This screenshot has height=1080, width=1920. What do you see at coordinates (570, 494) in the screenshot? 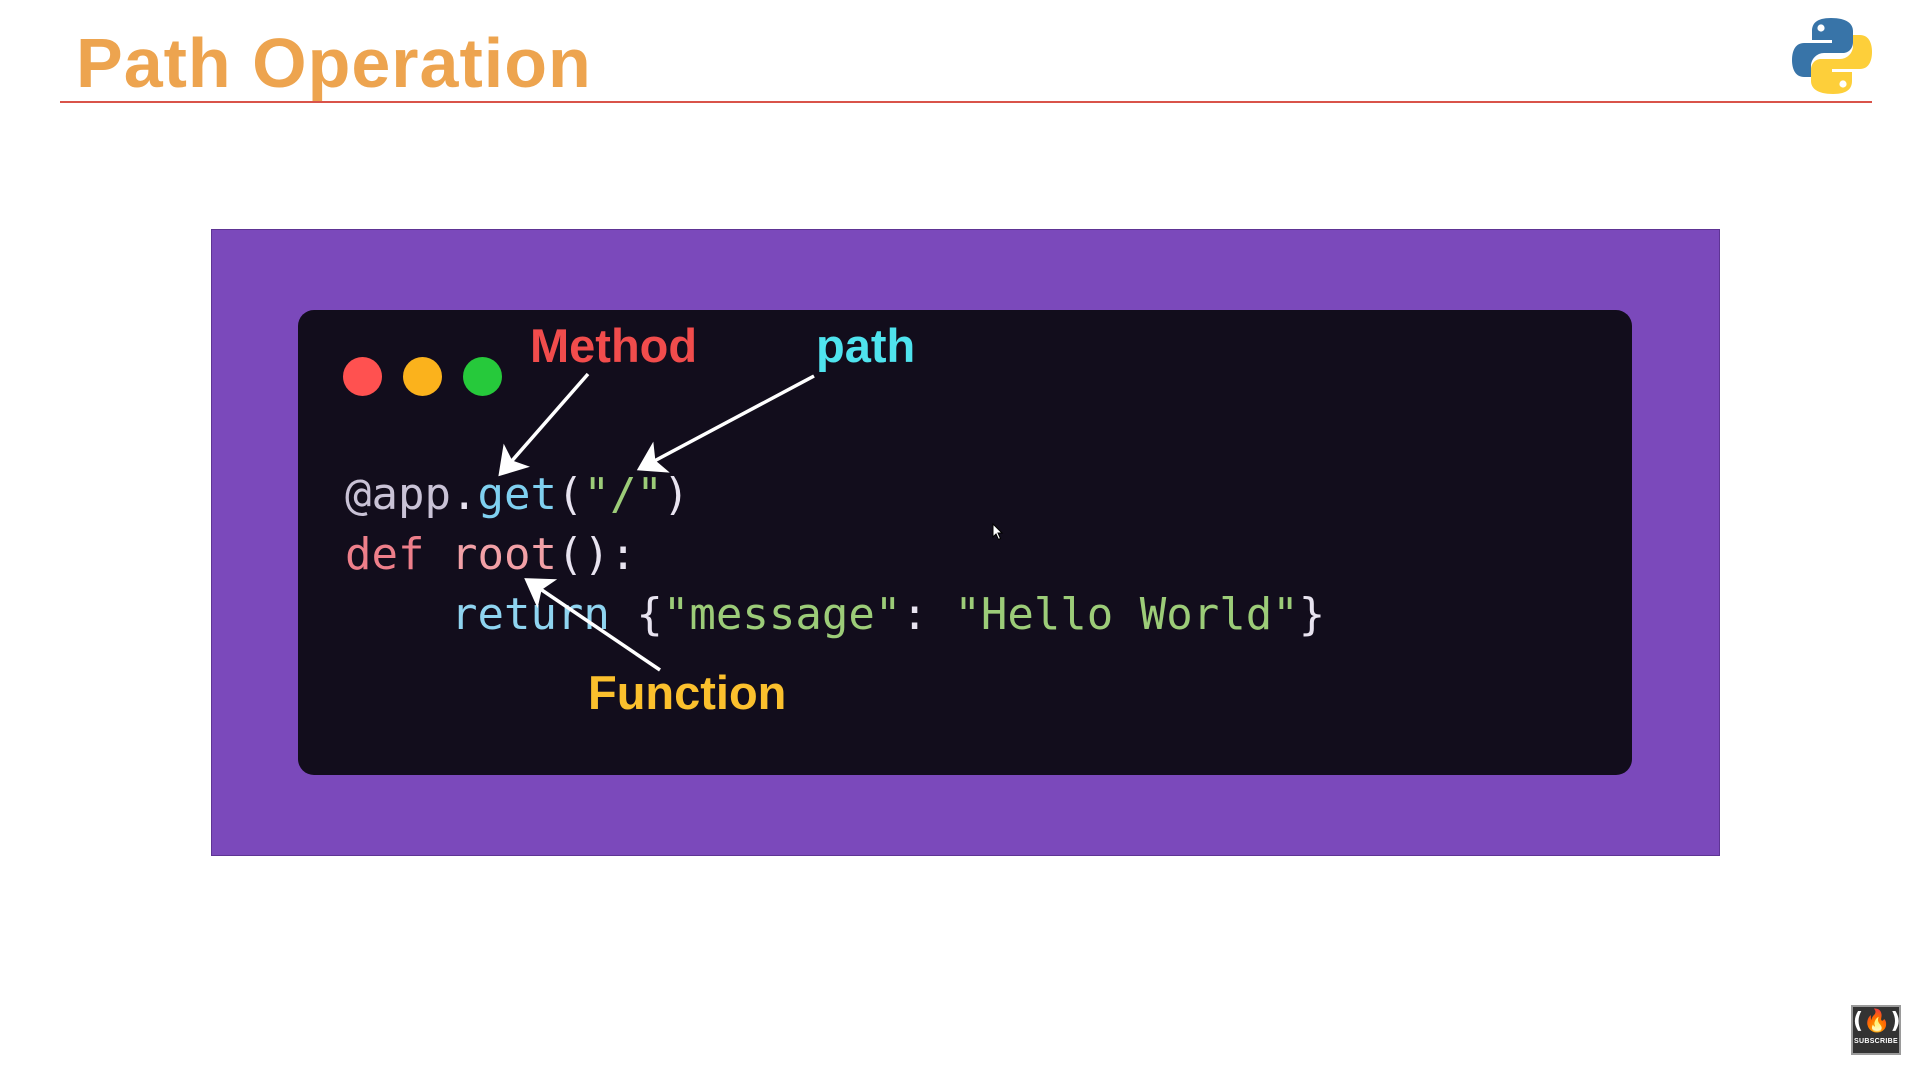
I see `code-open-paren: (` at bounding box center [570, 494].